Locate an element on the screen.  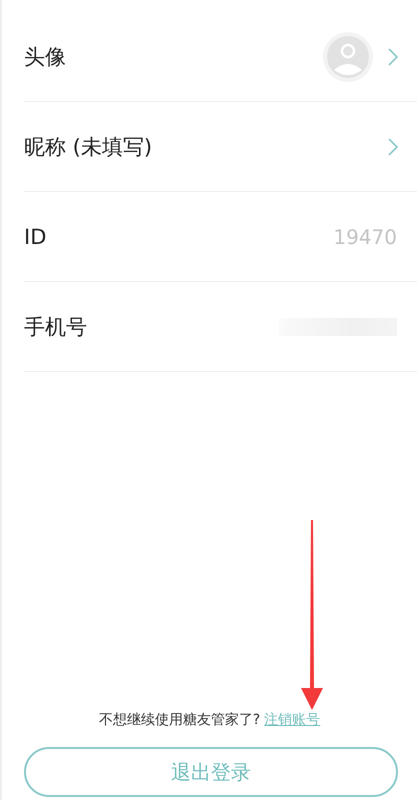
row-label: 昵称 (未填写) is located at coordinates (89, 147).